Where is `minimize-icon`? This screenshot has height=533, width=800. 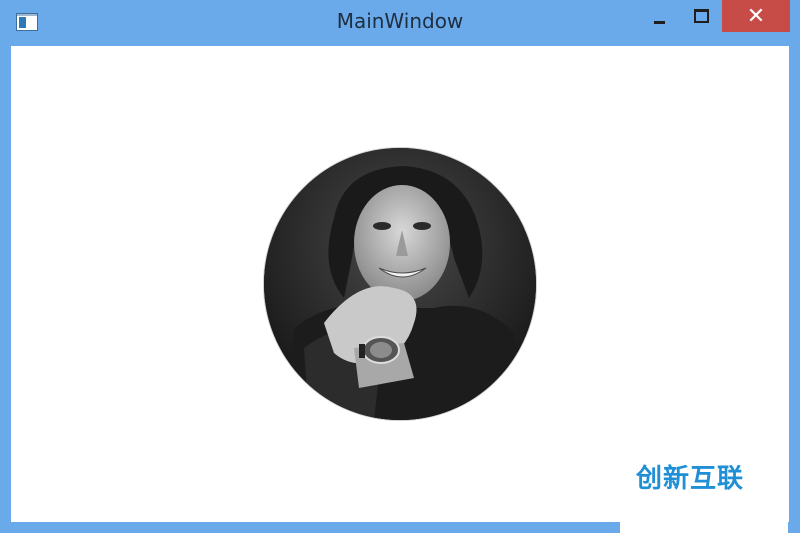 minimize-icon is located at coordinates (659, 22).